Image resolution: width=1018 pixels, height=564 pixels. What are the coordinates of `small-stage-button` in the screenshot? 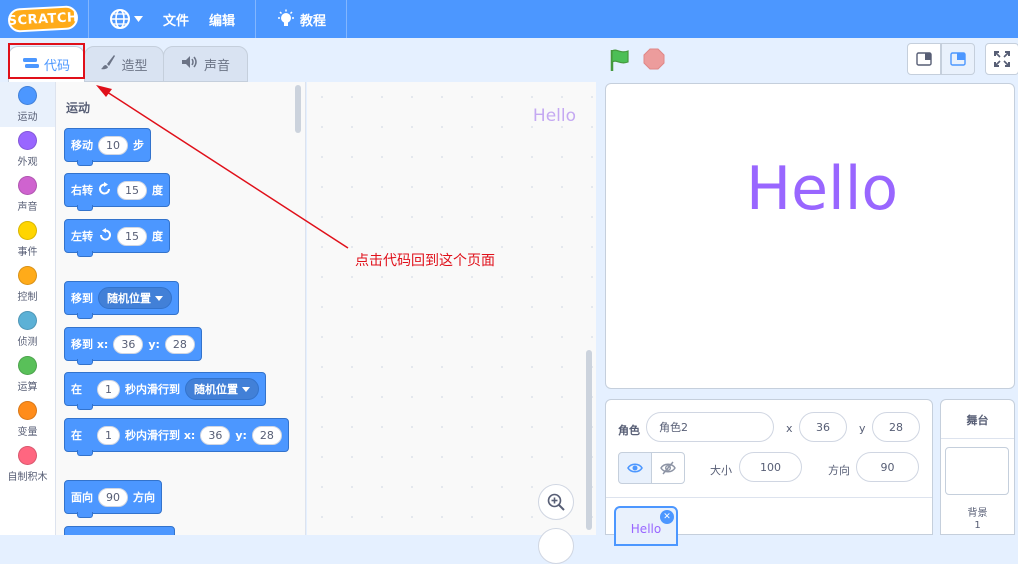 It's located at (924, 59).